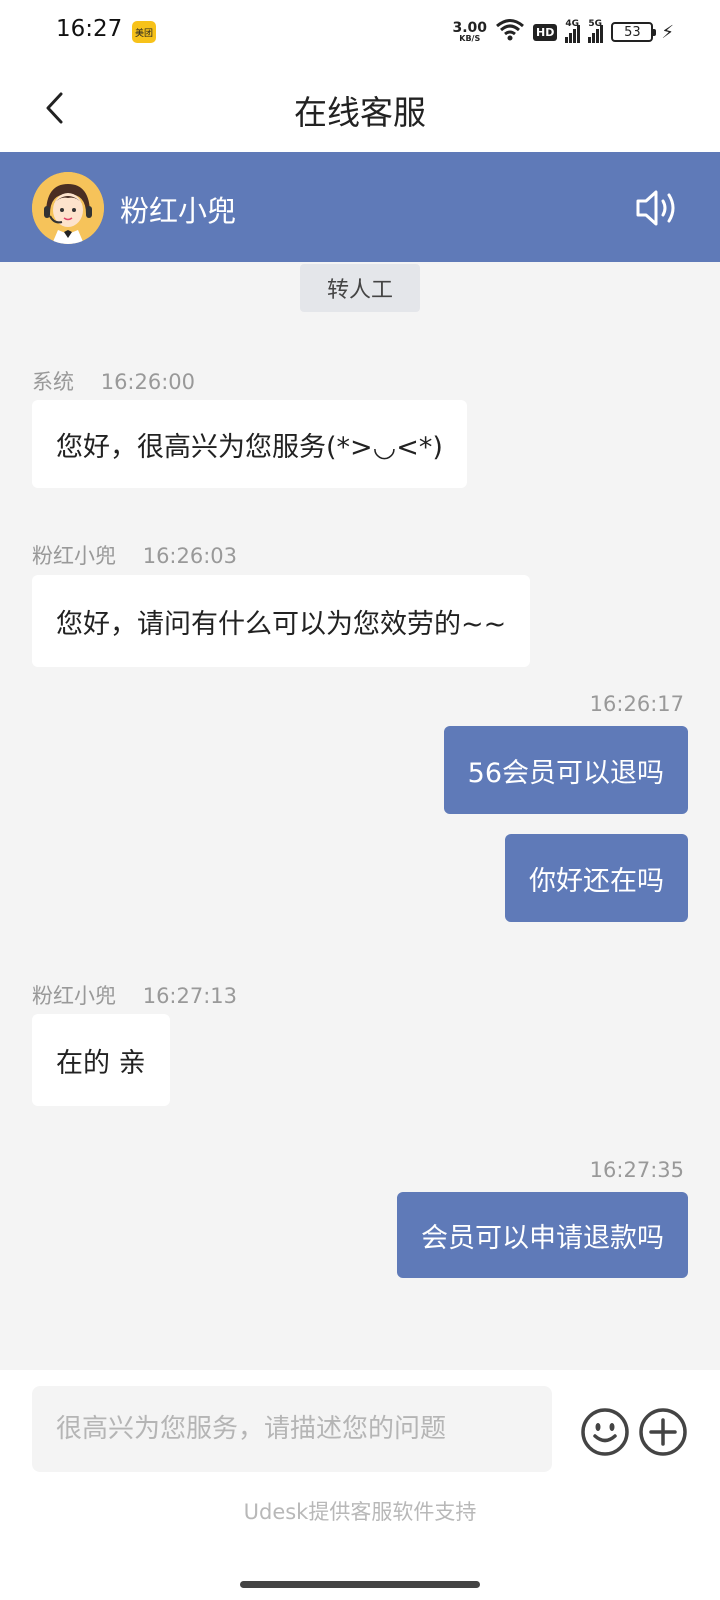 This screenshot has height=1600, width=720. What do you see at coordinates (134, 995) in the screenshot?
I see `message-meta: 粉红小兜 16:27:13` at bounding box center [134, 995].